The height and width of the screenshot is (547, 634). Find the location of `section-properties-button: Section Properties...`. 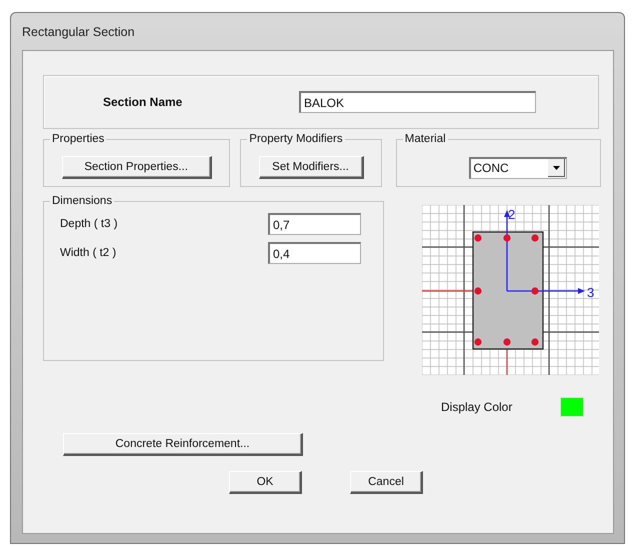

section-properties-button: Section Properties... is located at coordinates (137, 167).